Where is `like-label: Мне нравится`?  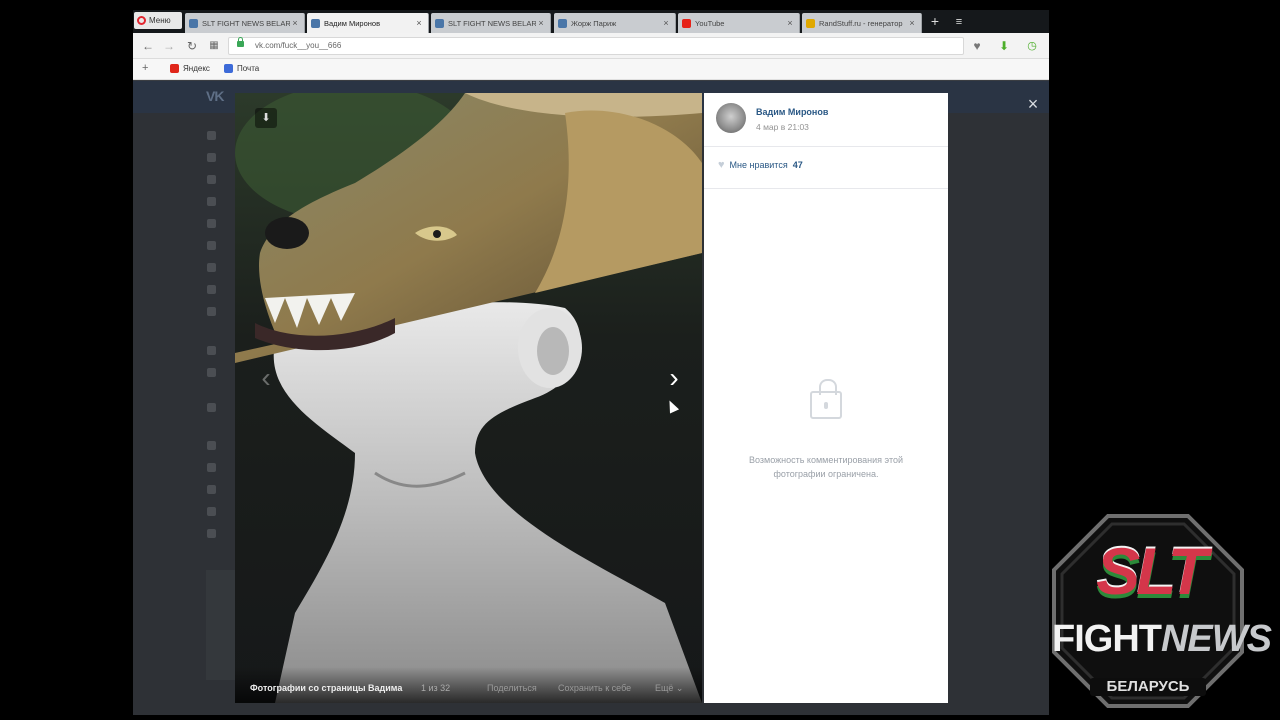
like-label: Мне нравится is located at coordinates (758, 165).